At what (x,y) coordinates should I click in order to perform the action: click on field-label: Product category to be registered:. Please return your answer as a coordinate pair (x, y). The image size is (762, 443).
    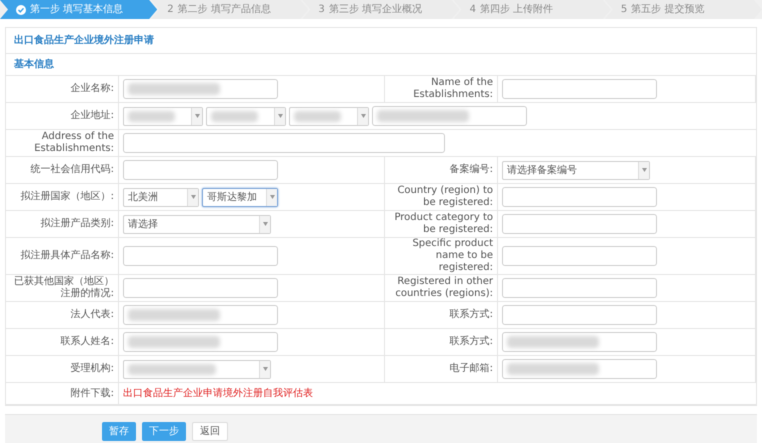
    Looking at the image, I should click on (443, 224).